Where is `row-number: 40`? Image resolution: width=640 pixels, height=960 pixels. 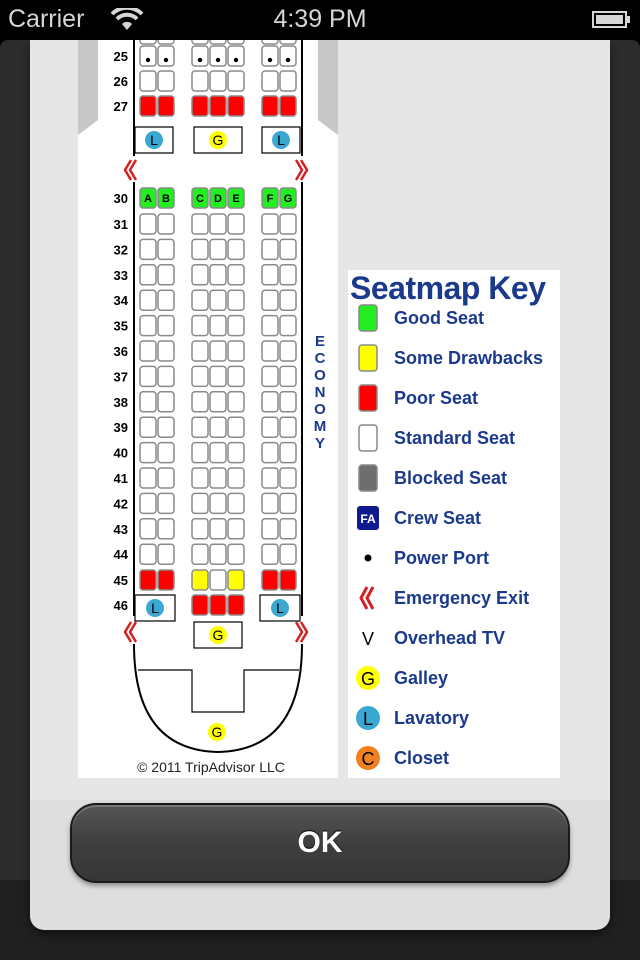
row-number: 40 is located at coordinates (121, 453).